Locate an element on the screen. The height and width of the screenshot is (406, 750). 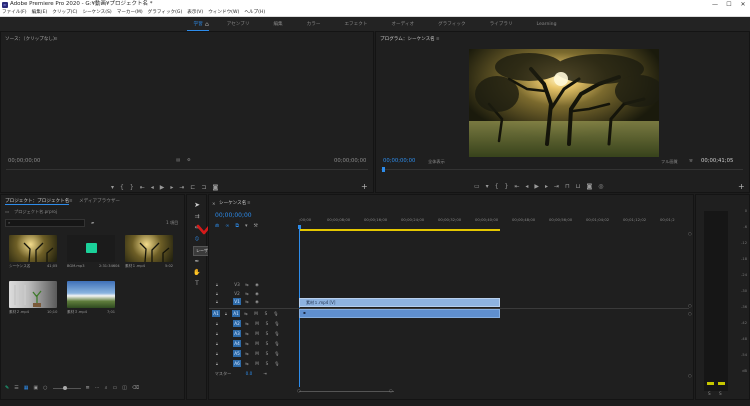
project-search-input: ⌕ is located at coordinates (45, 223).